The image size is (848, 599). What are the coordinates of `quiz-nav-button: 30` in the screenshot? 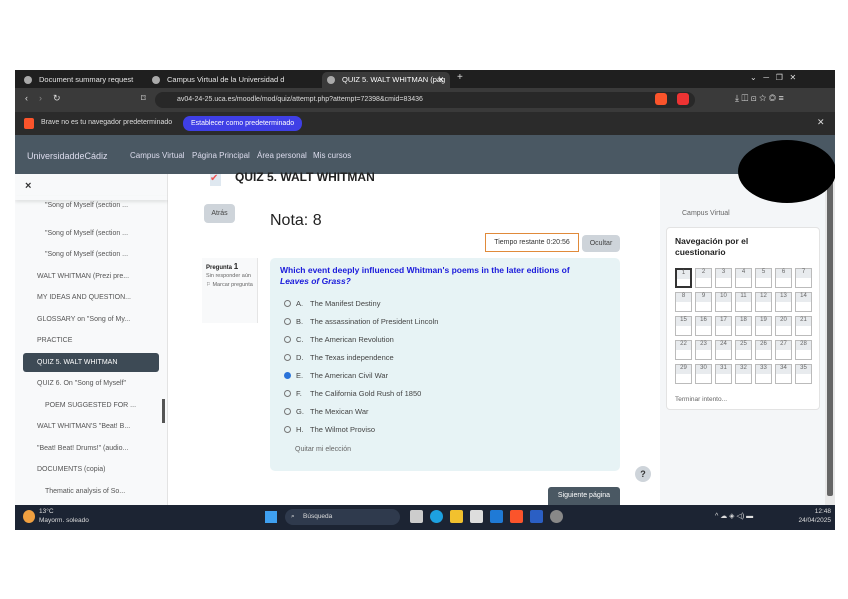 It's located at (703, 374).